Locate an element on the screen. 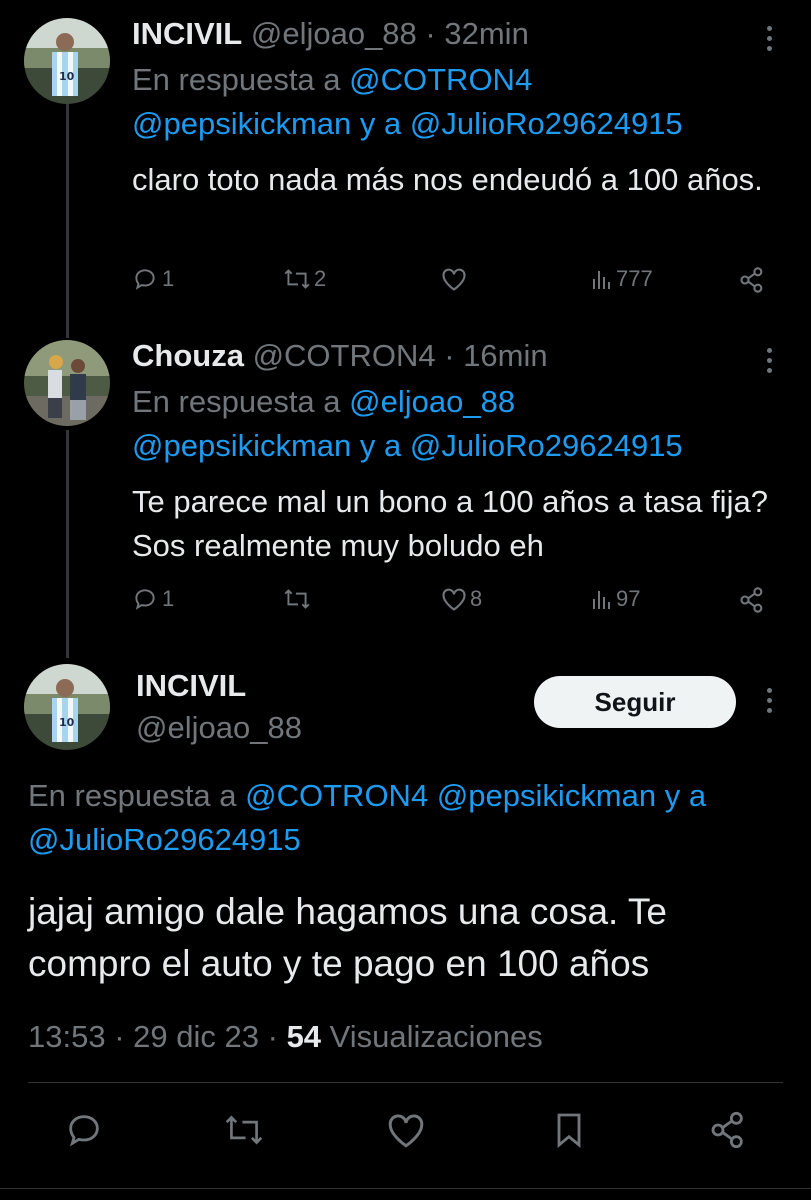 This screenshot has width=811, height=1200. reply-header: Chouza @COTRON4 · 16min is located at coordinates (340, 356).